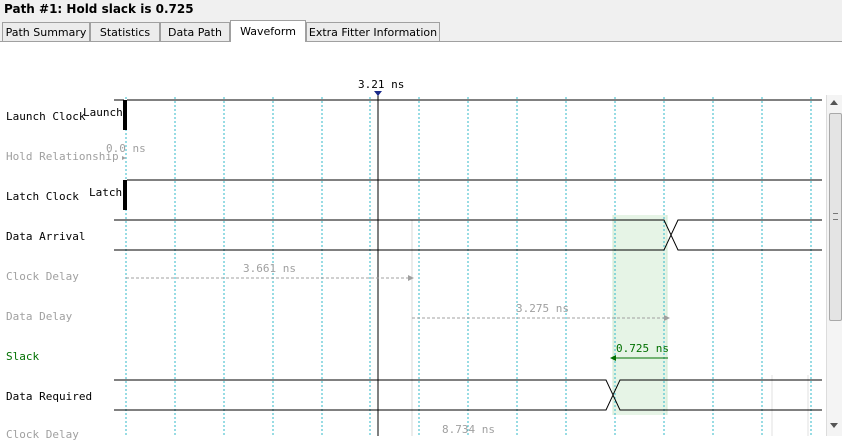 The image size is (842, 441). Describe the element at coordinates (542, 308) in the screenshot. I see `data-delay-value: 3.275 ns` at that location.